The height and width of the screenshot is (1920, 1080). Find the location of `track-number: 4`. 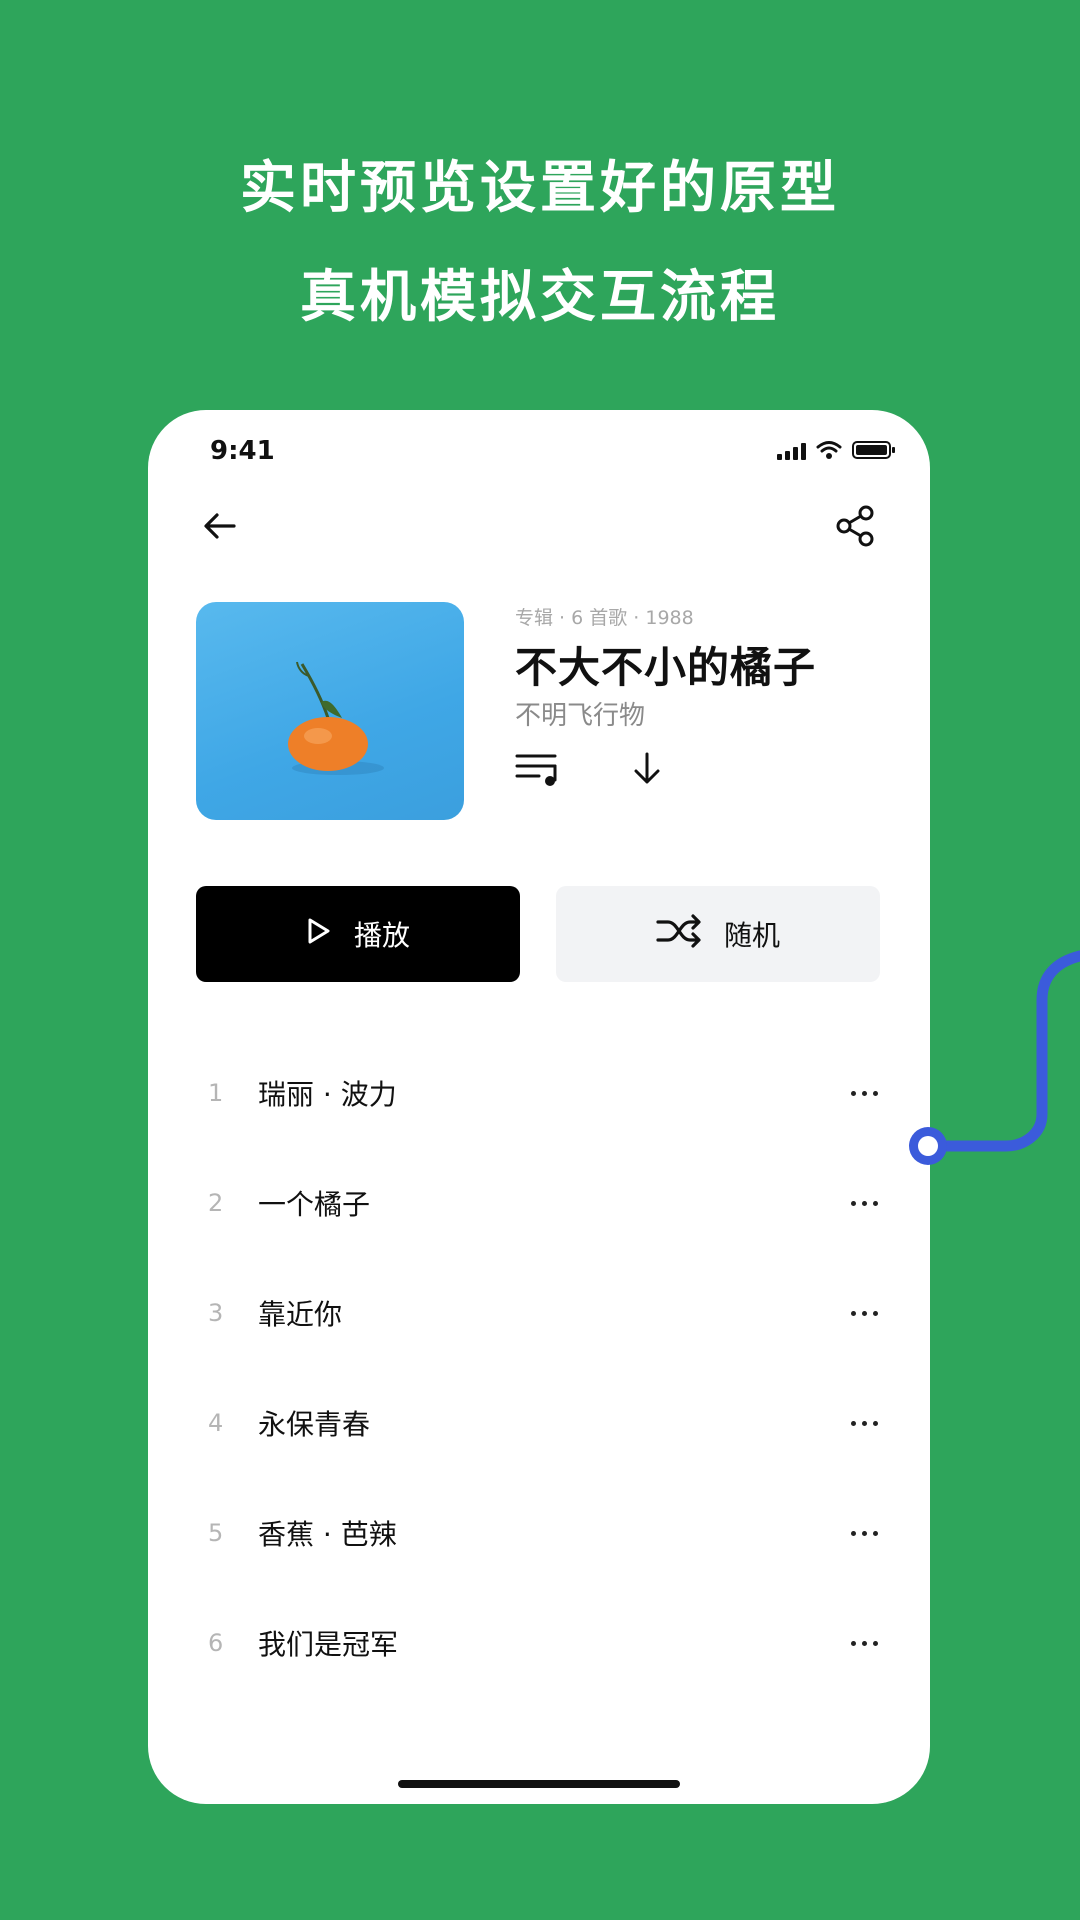

track-number: 4 is located at coordinates (216, 1423).